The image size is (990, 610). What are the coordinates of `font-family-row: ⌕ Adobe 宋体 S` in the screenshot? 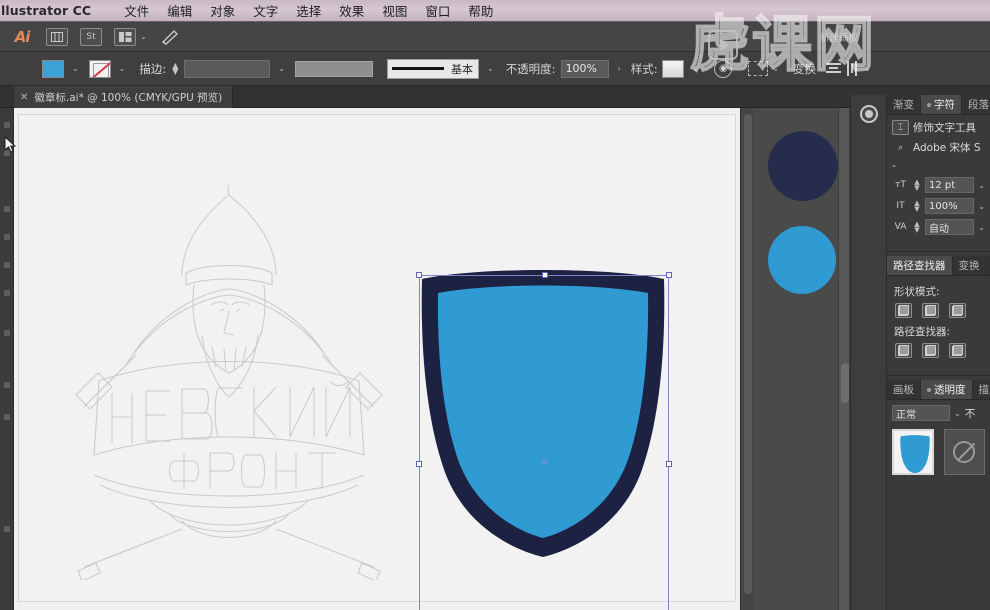 It's located at (938, 147).